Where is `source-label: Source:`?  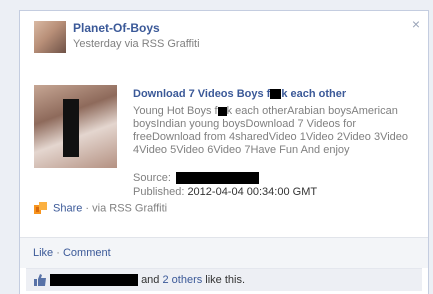 source-label: Source: is located at coordinates (152, 178).